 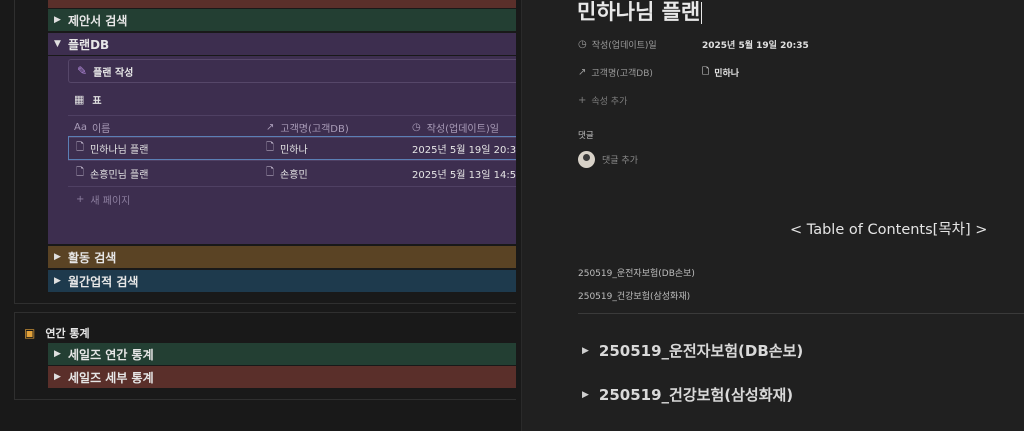 I want to click on column-header-customer: ↗ 고객명(고객DB), so click(x=307, y=127).